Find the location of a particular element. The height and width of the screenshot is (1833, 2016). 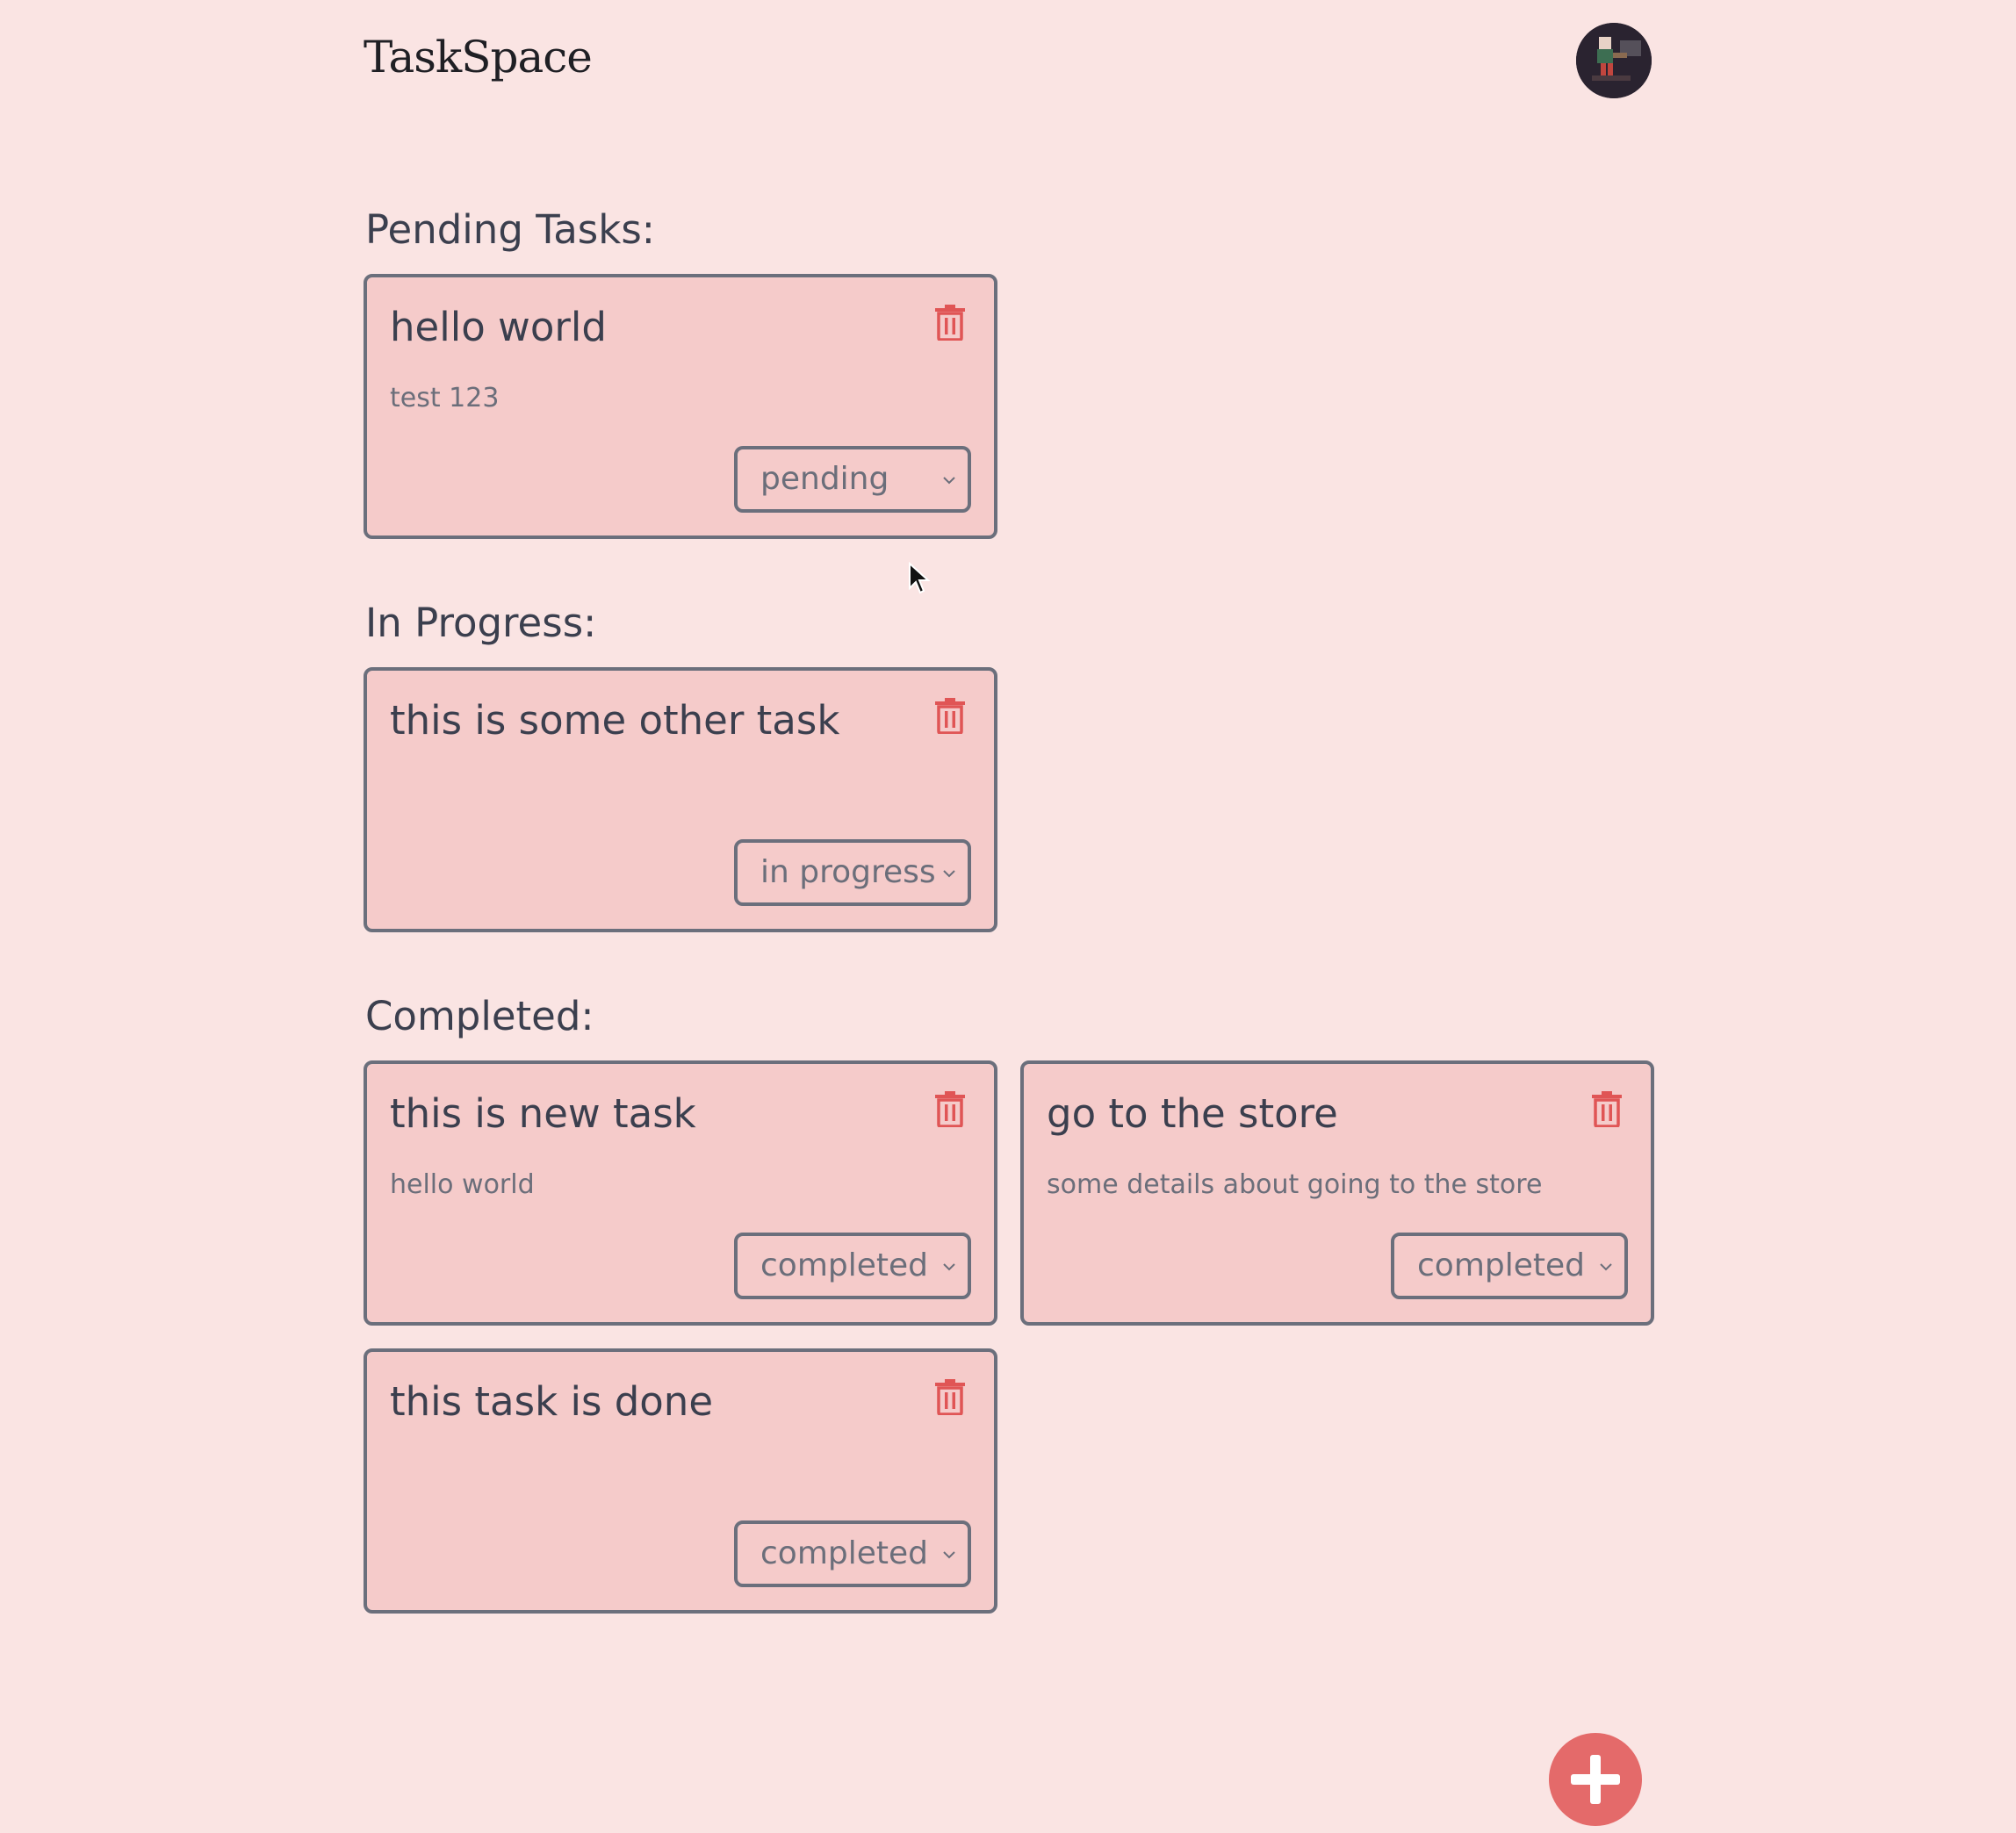

plus-icon is located at coordinates (1595, 1780).